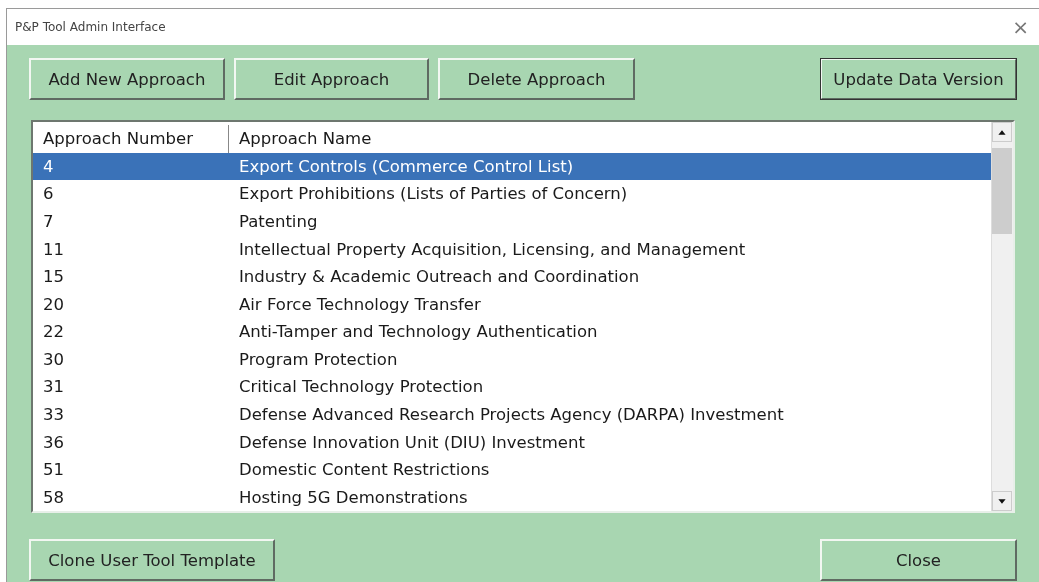 The width and height of the screenshot is (1039, 582). What do you see at coordinates (53, 304) in the screenshot?
I see `table-cell-text: 20` at bounding box center [53, 304].